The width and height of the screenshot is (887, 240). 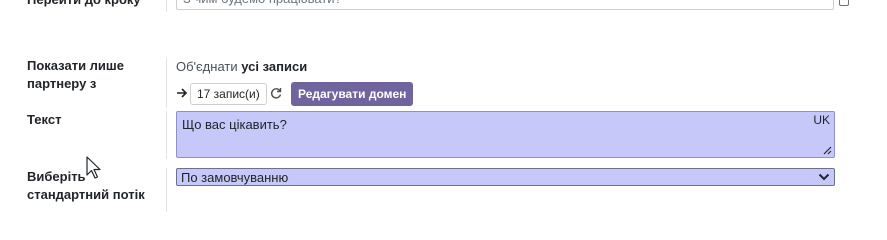 I want to click on external-link-icon, so click(x=844, y=3).